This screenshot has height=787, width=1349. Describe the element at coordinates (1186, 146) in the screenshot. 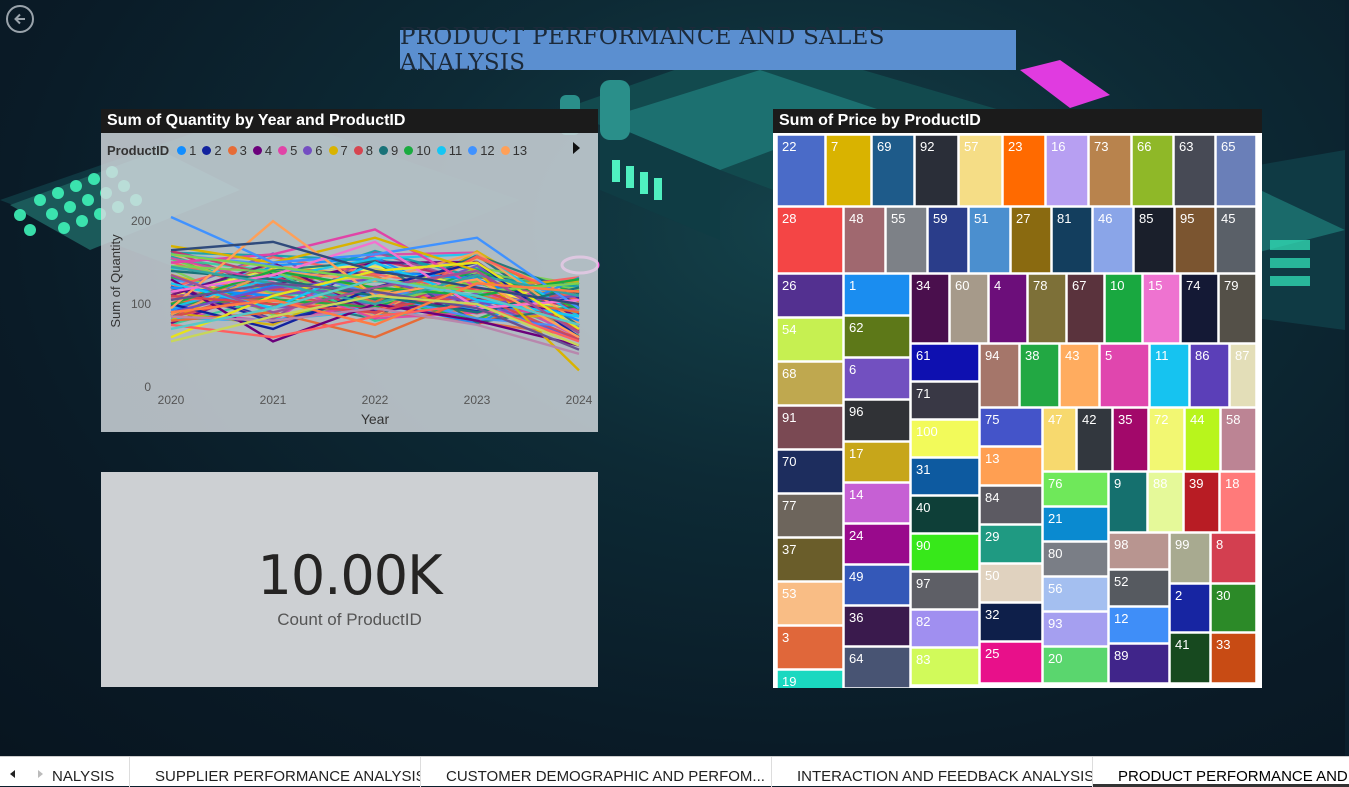

I see `treemap-cell-label: 63` at that location.